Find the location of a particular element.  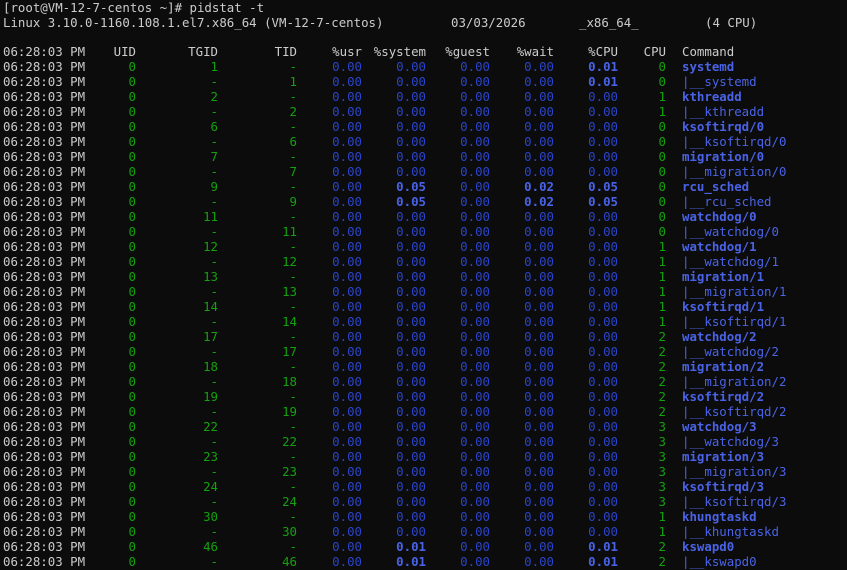

header-tgid: TGID is located at coordinates (203, 51).